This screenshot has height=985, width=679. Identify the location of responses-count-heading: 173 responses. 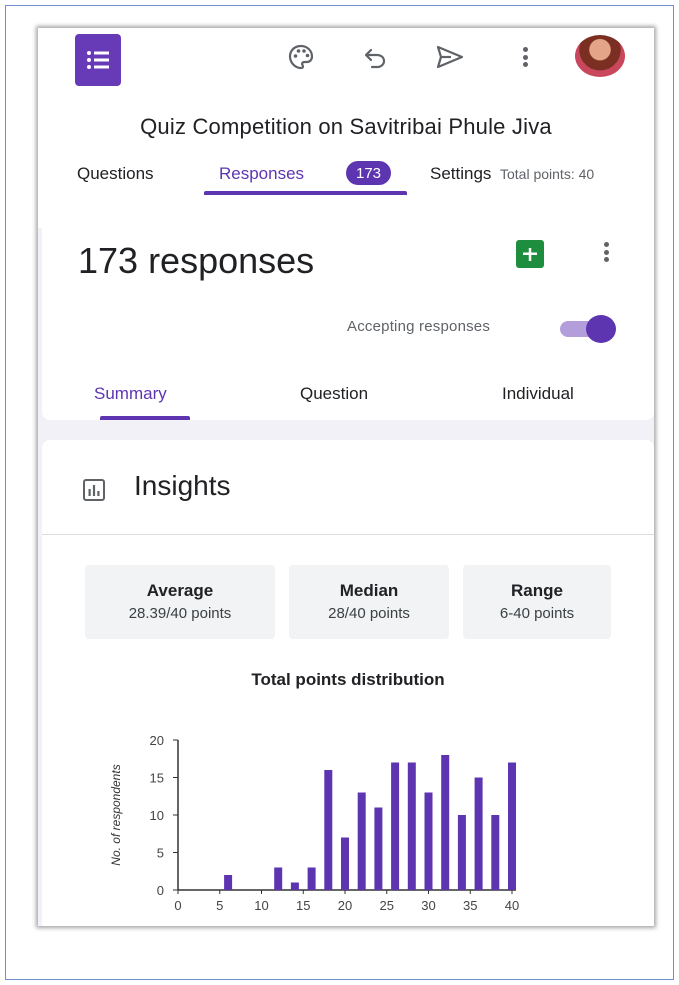
(196, 260).